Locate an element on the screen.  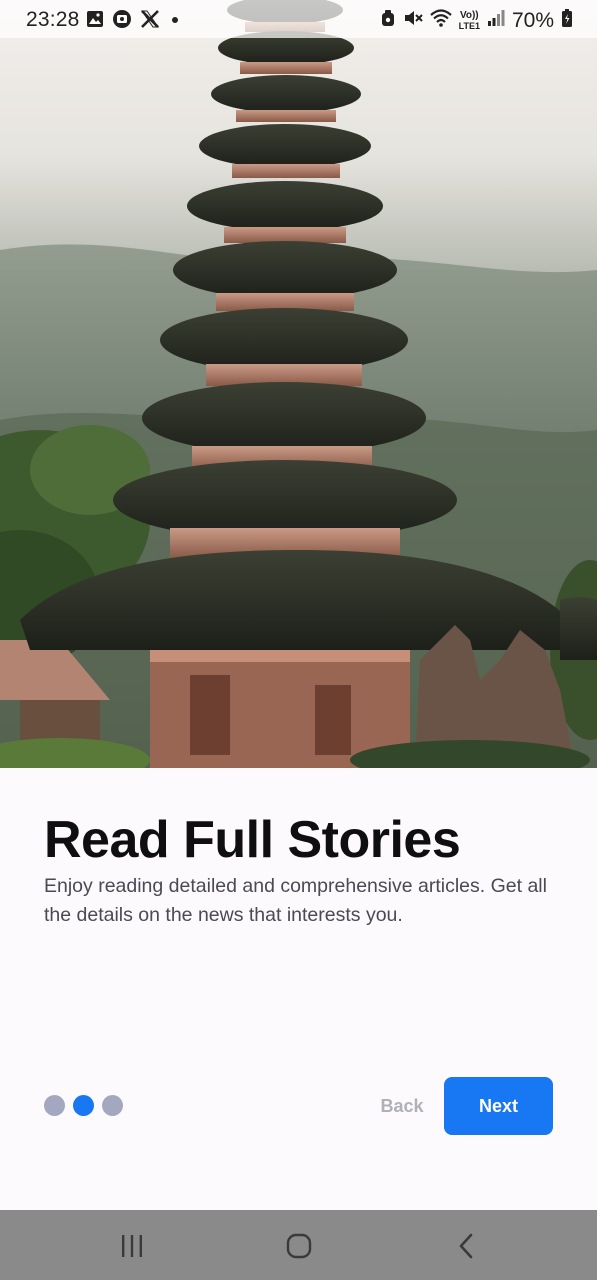
page-dot-2-active is located at coordinates (83, 1105).